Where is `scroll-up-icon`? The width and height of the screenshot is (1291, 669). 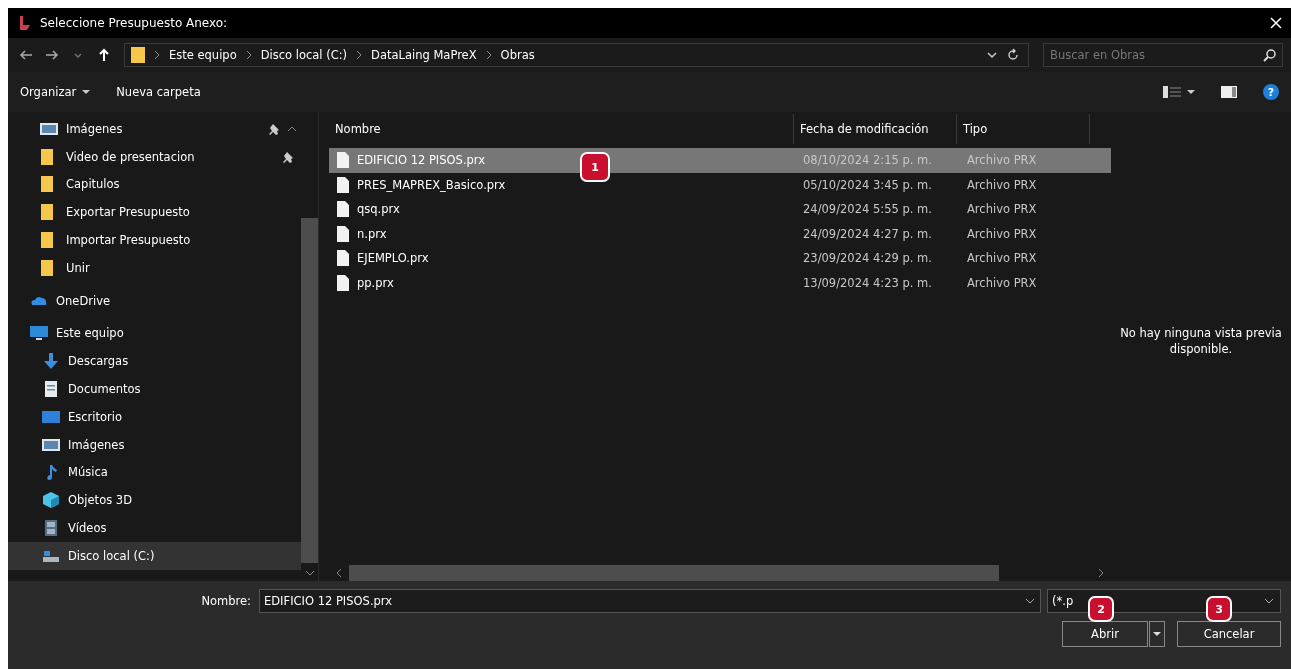 scroll-up-icon is located at coordinates (292, 128).